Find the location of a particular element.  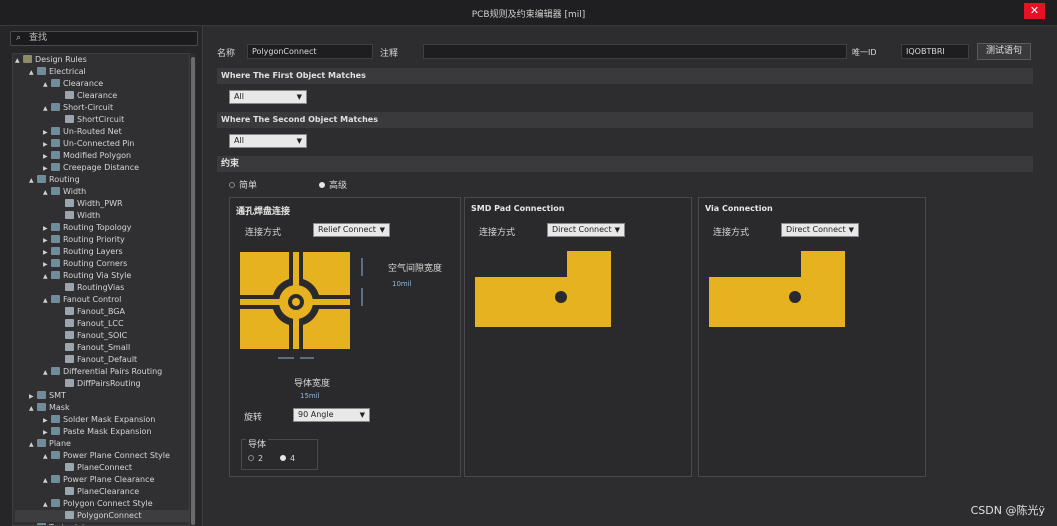

scrollbar-thumb is located at coordinates (193, 291).